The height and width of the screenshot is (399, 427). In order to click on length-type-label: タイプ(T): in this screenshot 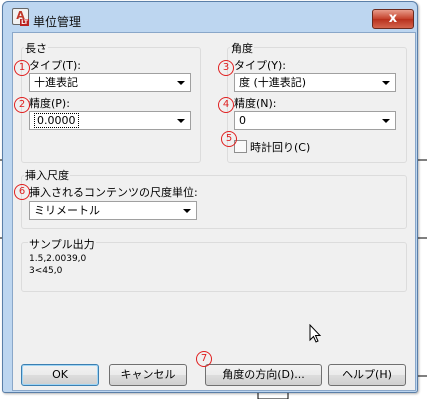, I will do `click(55, 65)`.